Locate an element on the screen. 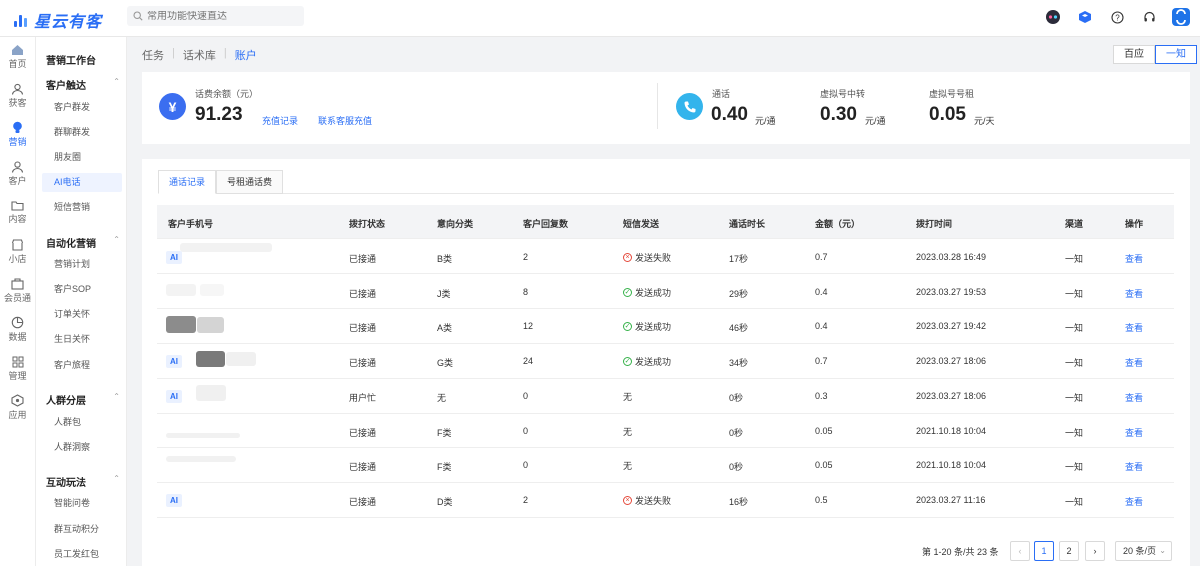 This screenshot has height=566, width=1200. rate-call-label: 通话 is located at coordinates (721, 94).